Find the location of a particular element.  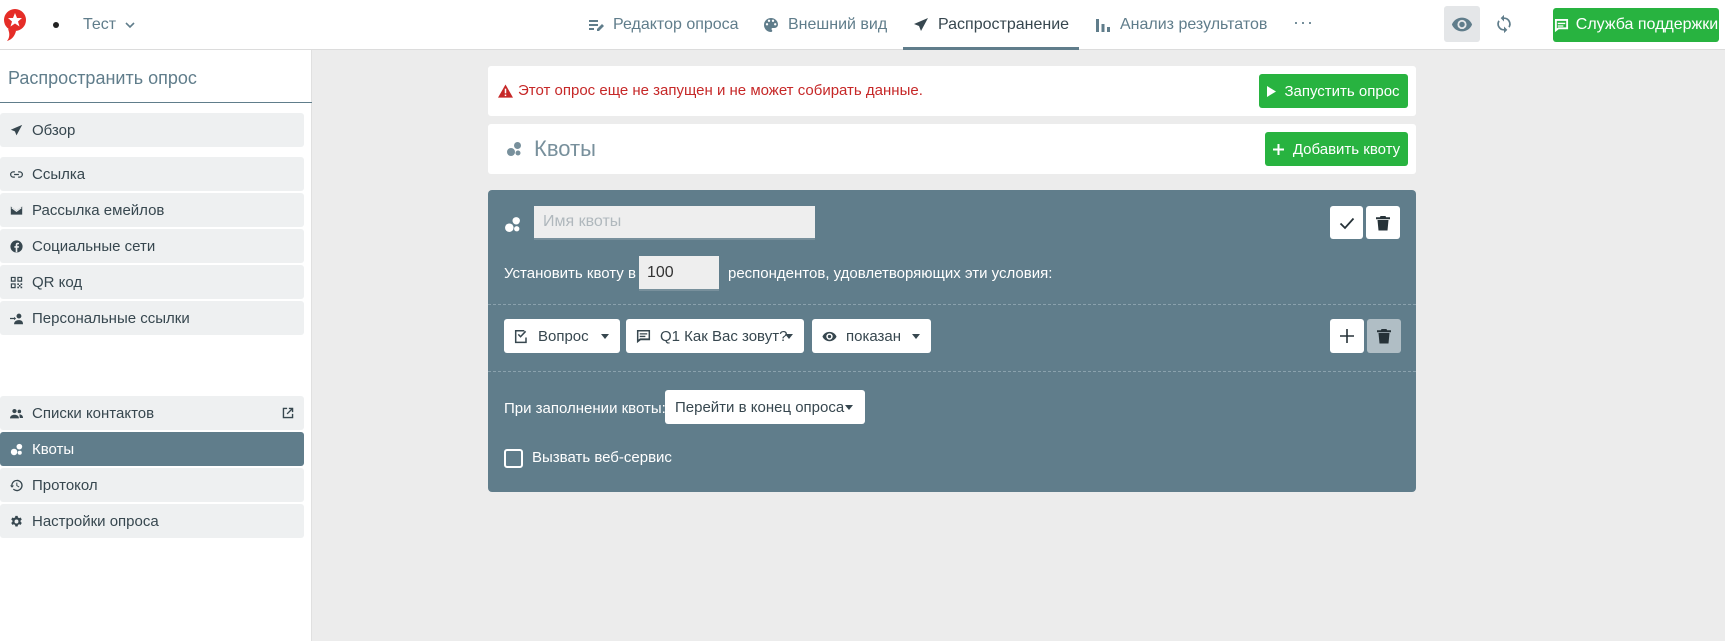

condition-state-label: показан is located at coordinates (874, 336).